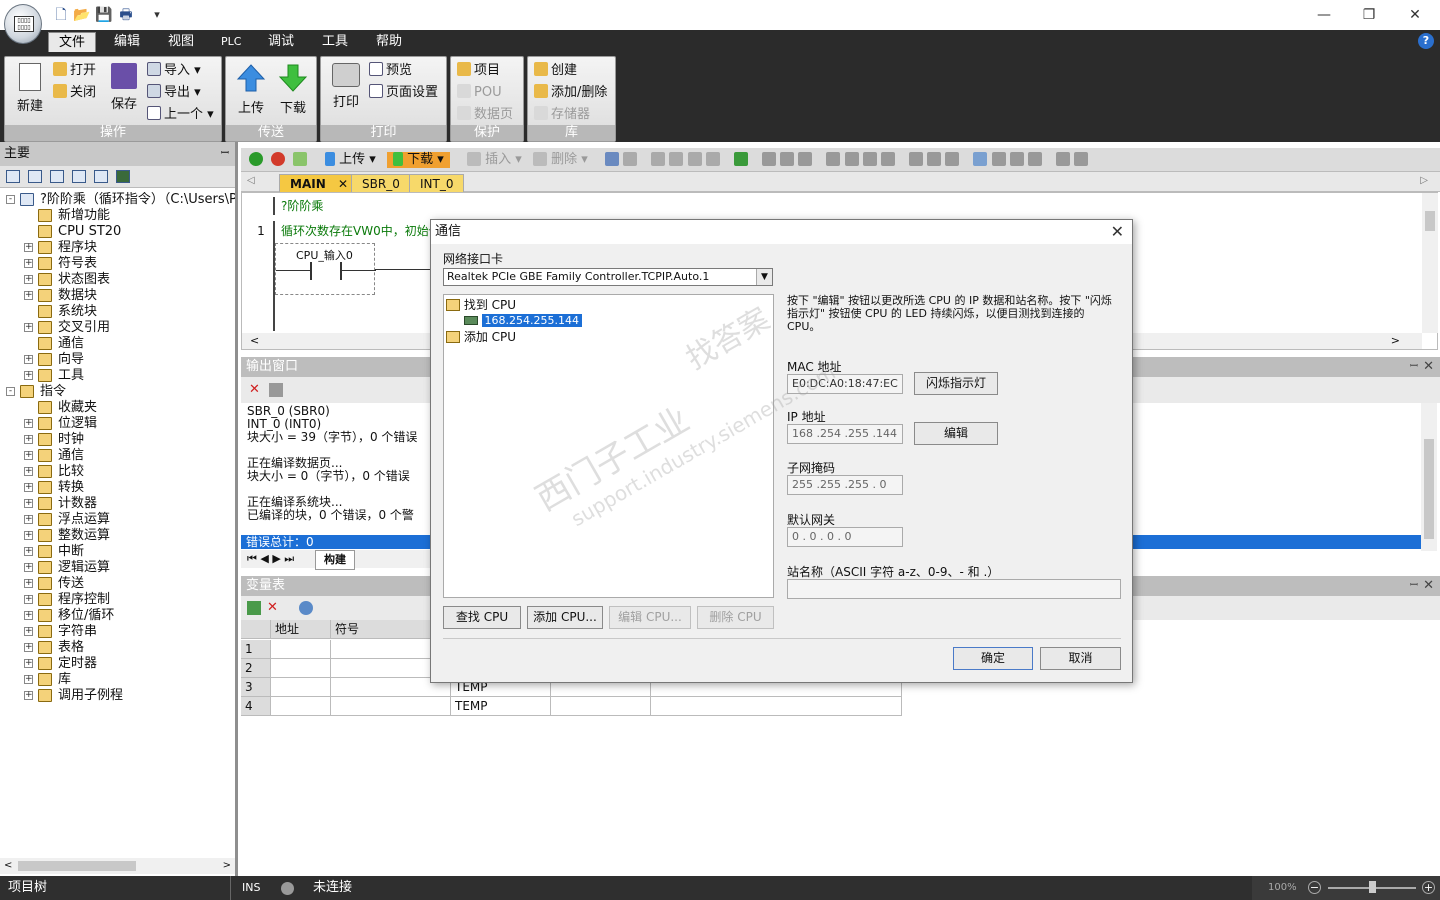 The image size is (1440, 900). Describe the element at coordinates (389, 42) in the screenshot. I see `tab-help: 帮助` at that location.